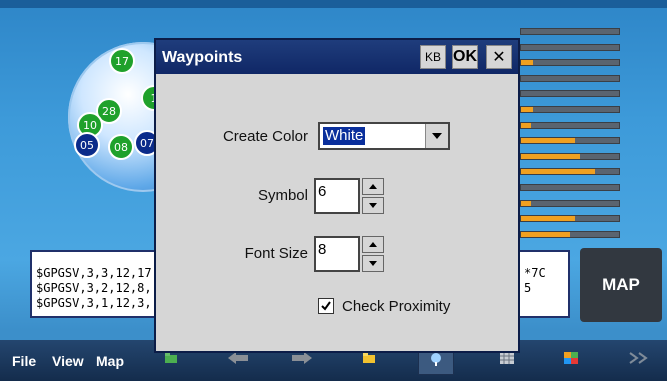 This screenshot has height=381, width=667. Describe the element at coordinates (337, 57) in the screenshot. I see `dialog-title-bar: Waypoints KB OK ✕` at that location.